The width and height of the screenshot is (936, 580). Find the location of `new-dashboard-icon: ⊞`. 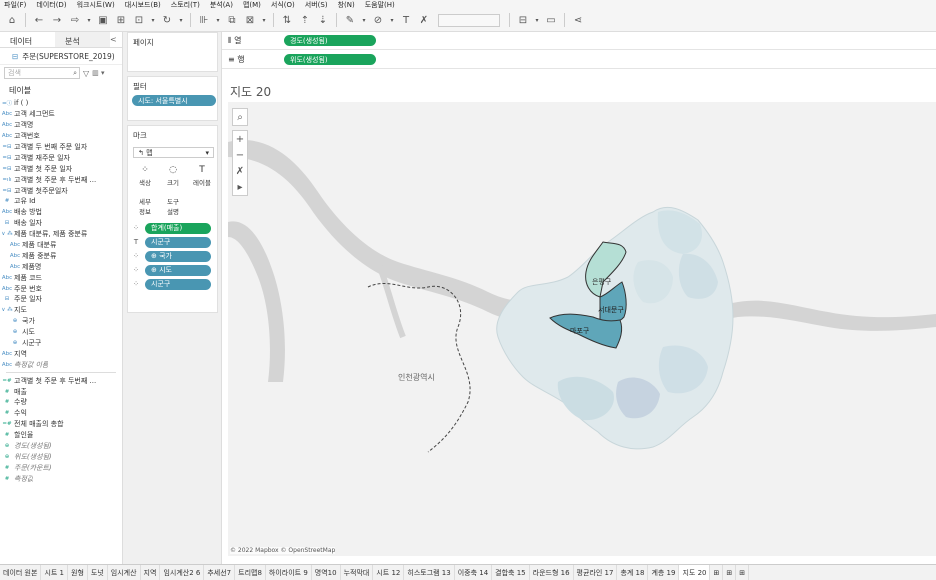

new-dashboard-icon: ⊞ is located at coordinates (730, 572).